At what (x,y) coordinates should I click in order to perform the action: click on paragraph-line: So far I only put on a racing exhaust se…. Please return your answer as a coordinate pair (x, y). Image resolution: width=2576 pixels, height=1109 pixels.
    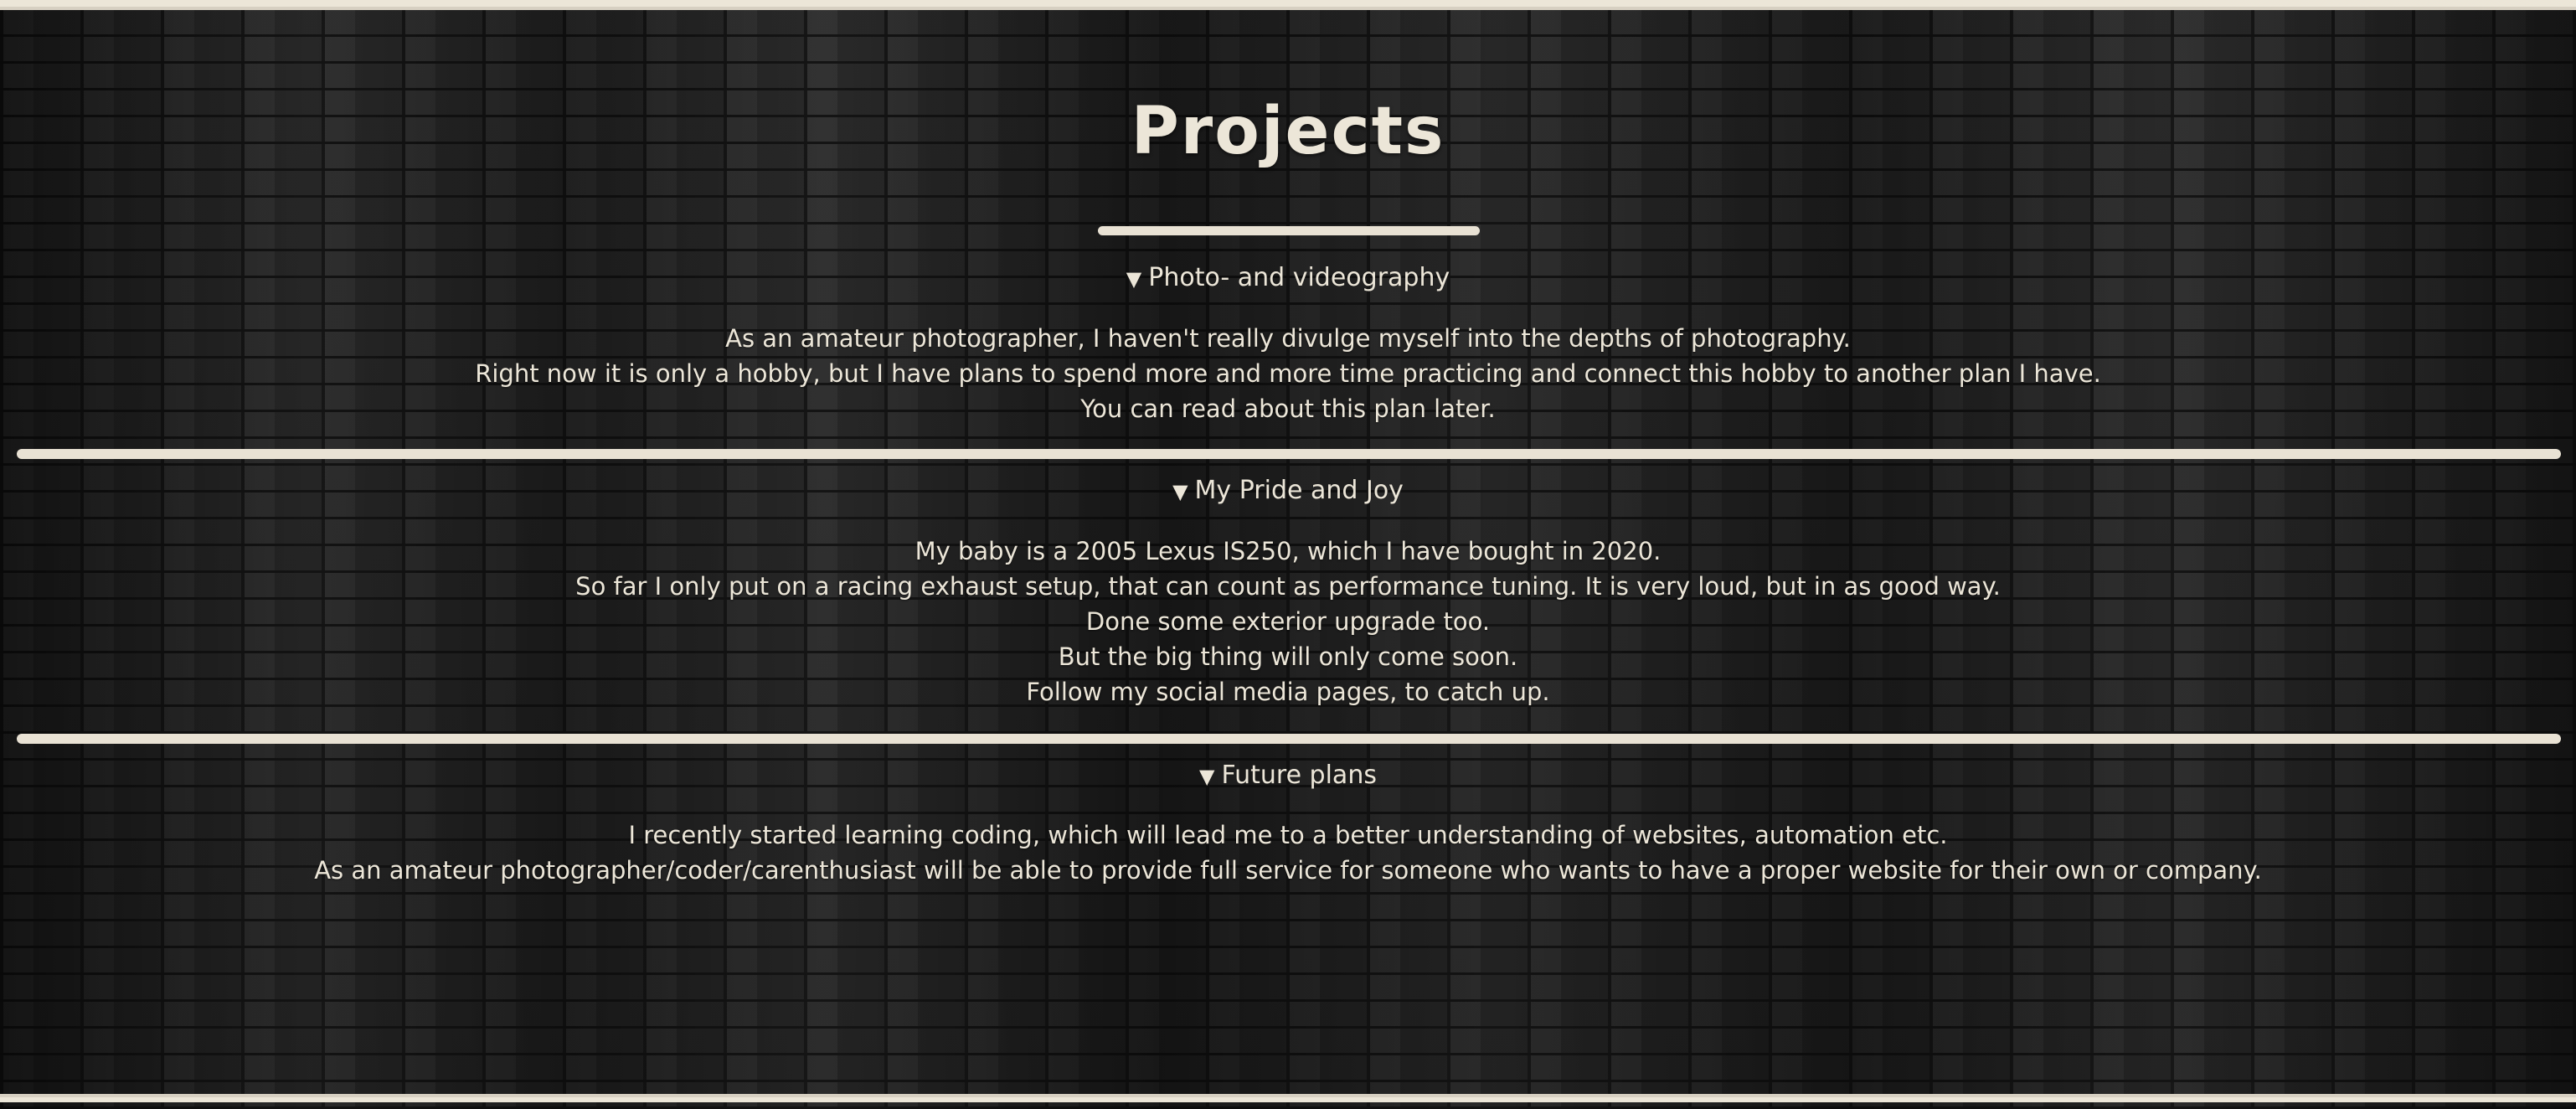
    Looking at the image, I should click on (1288, 586).